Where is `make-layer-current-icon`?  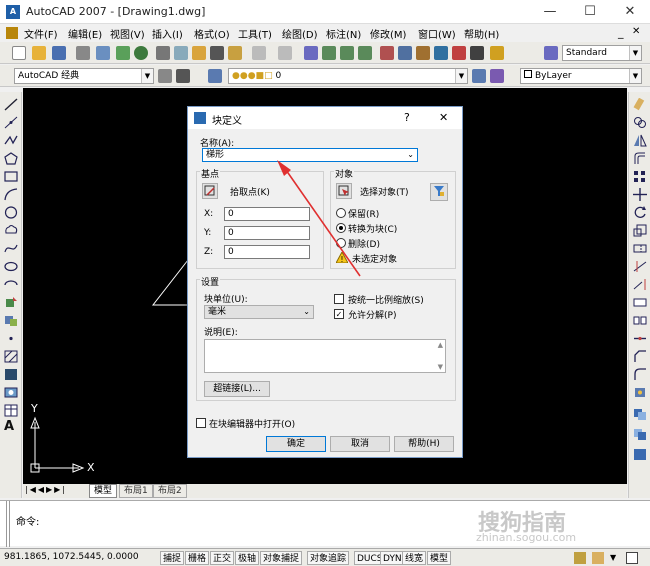
make-layer-current-icon is located at coordinates (479, 76).